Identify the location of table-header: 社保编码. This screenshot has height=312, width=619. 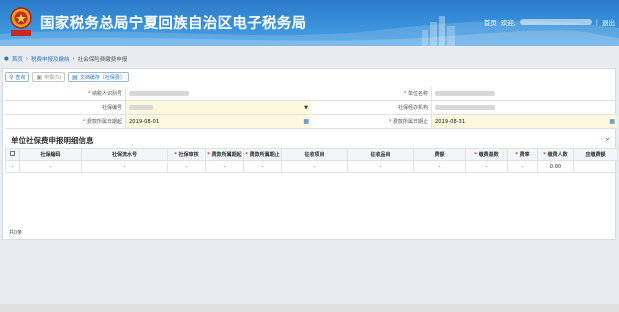
(50, 154).